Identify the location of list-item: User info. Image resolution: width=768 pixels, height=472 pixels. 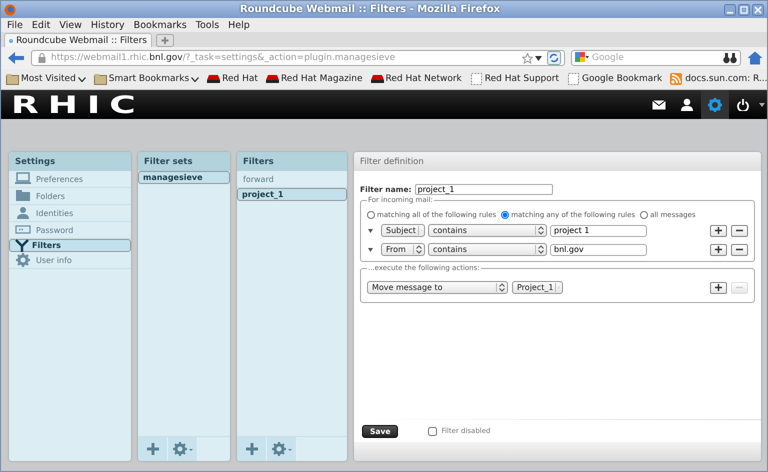
(70, 260).